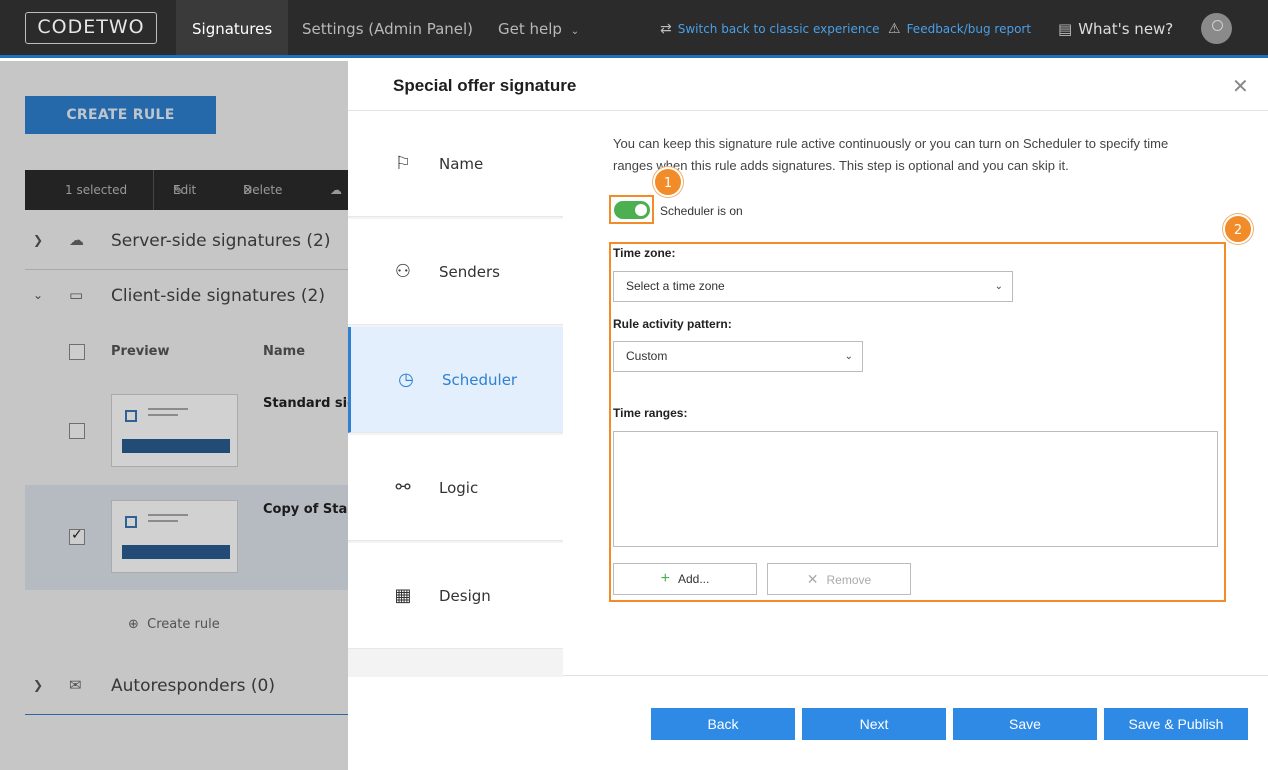 This screenshot has width=1268, height=770. Describe the element at coordinates (1025, 724) in the screenshot. I see `save-button: Save` at that location.